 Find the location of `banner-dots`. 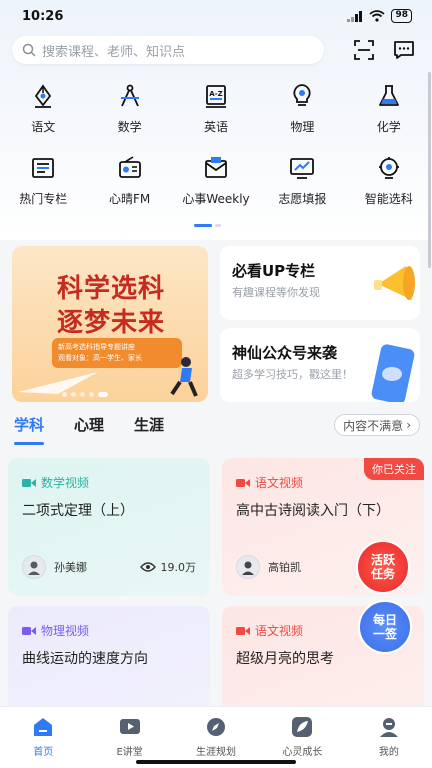

banner-dots is located at coordinates (85, 394).